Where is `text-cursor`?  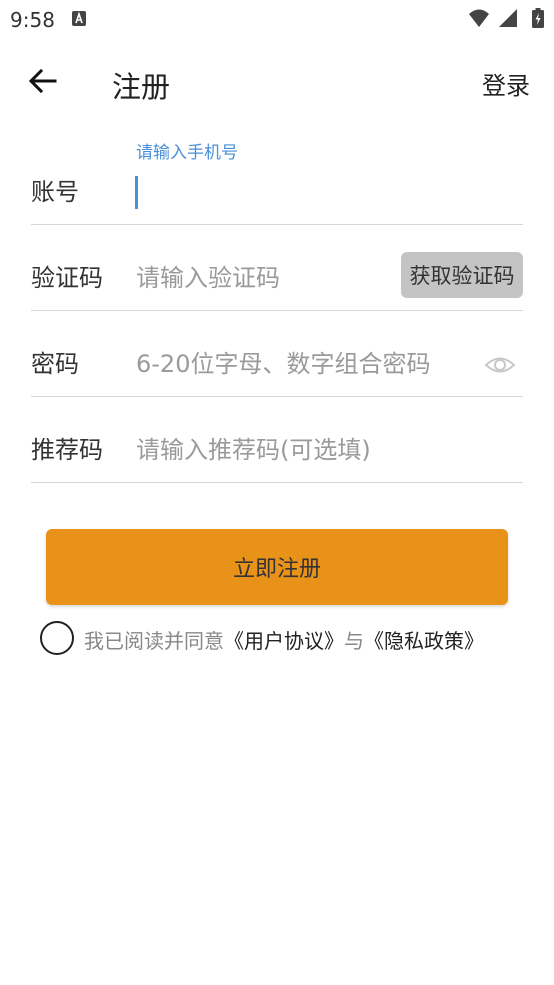
text-cursor is located at coordinates (136, 192).